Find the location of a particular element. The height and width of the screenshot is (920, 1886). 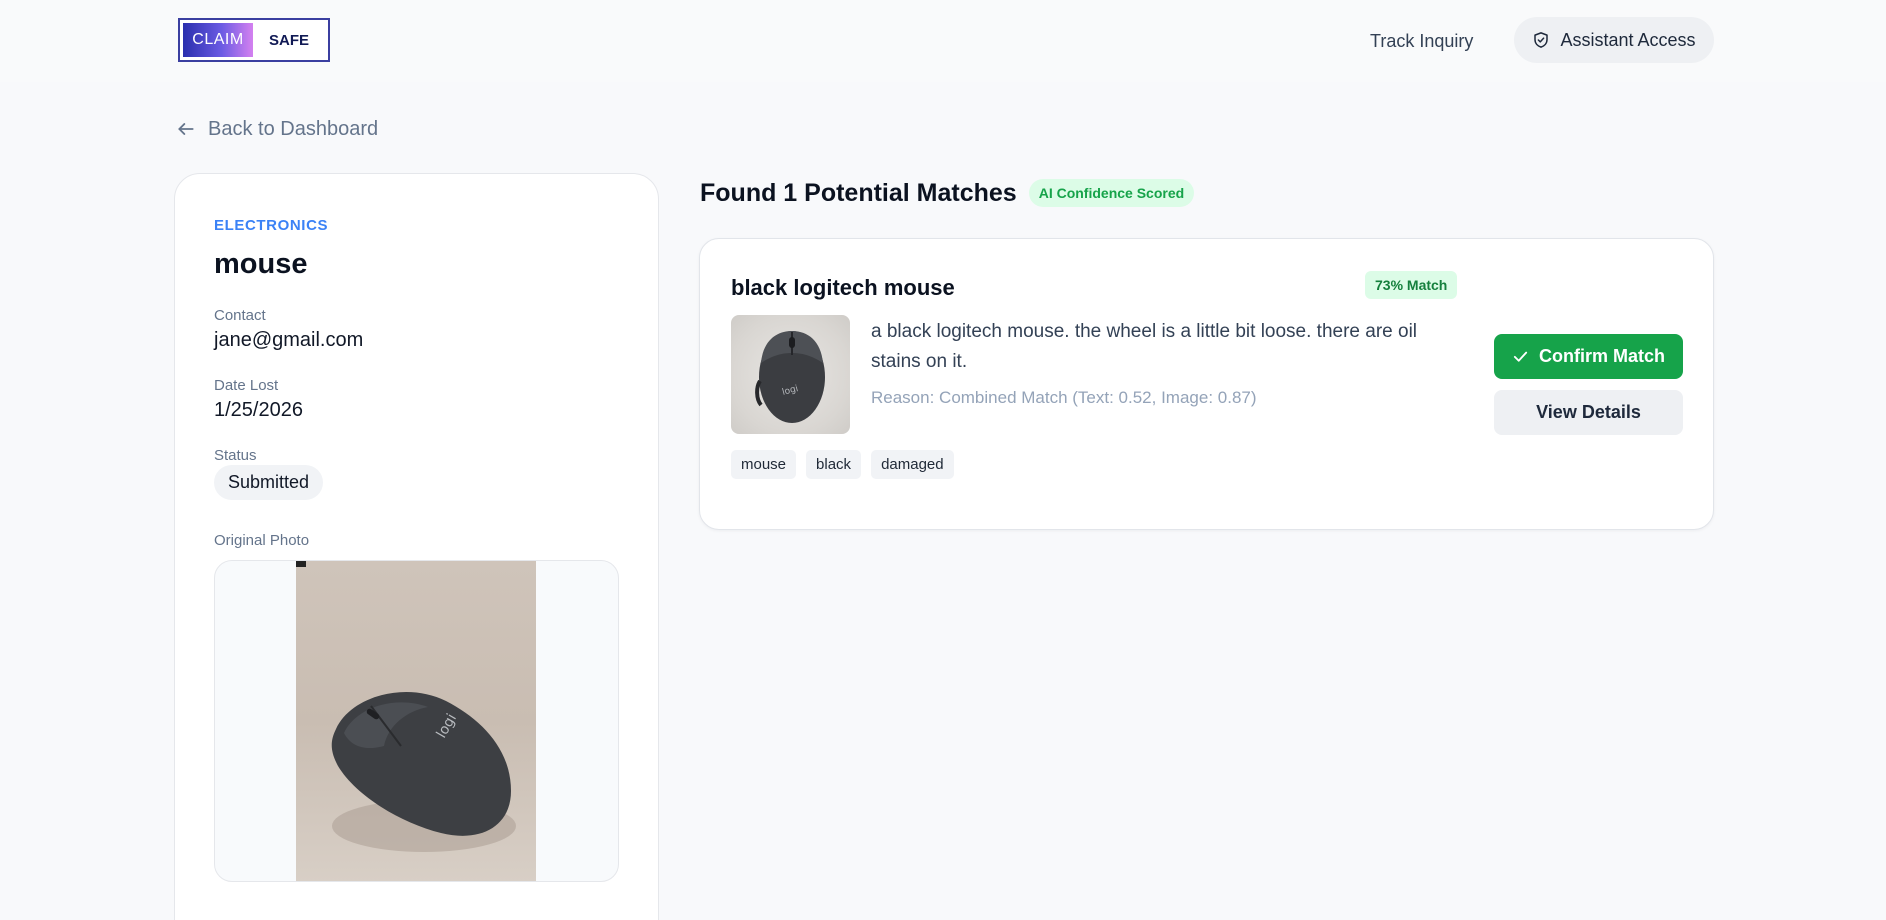

back-link-label: Back to Dashboard is located at coordinates (293, 128).